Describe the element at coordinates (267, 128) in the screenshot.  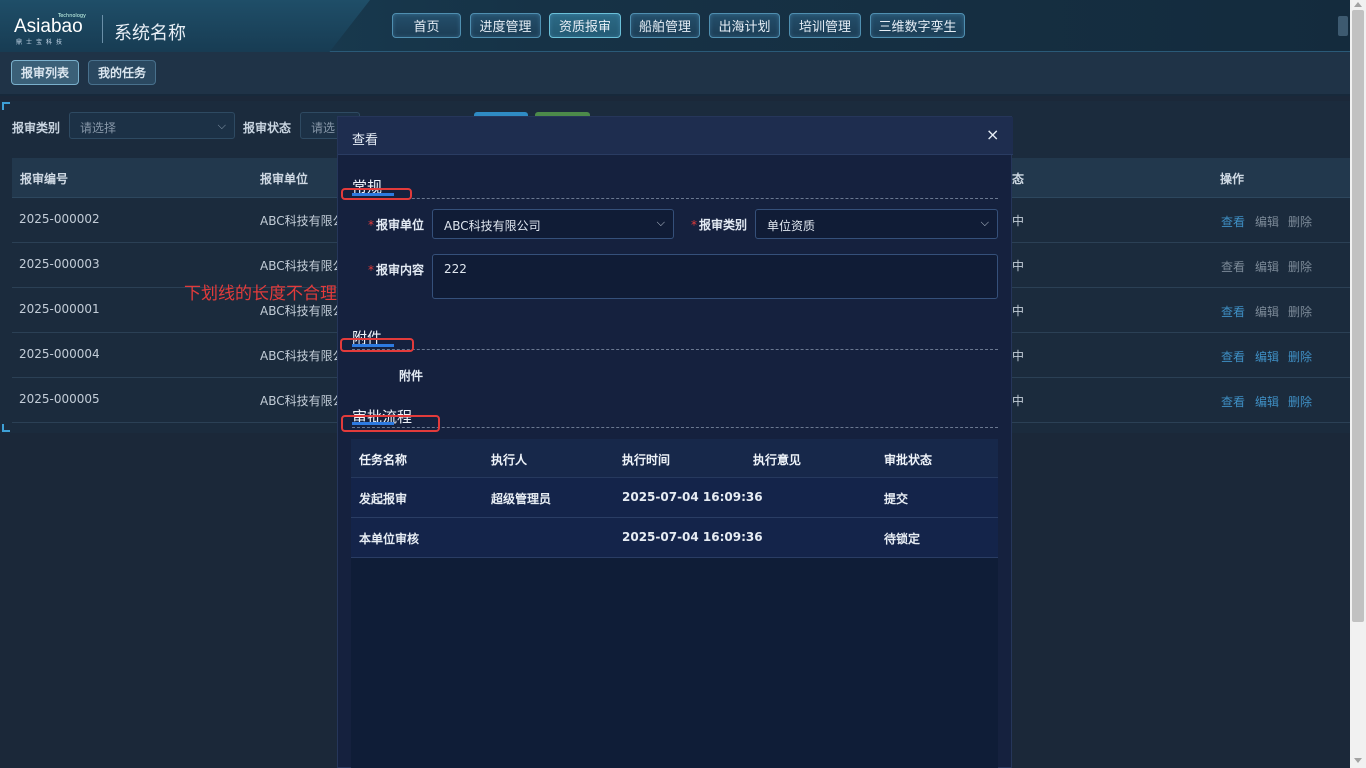
I see `status-filter-label: 报审状态` at that location.